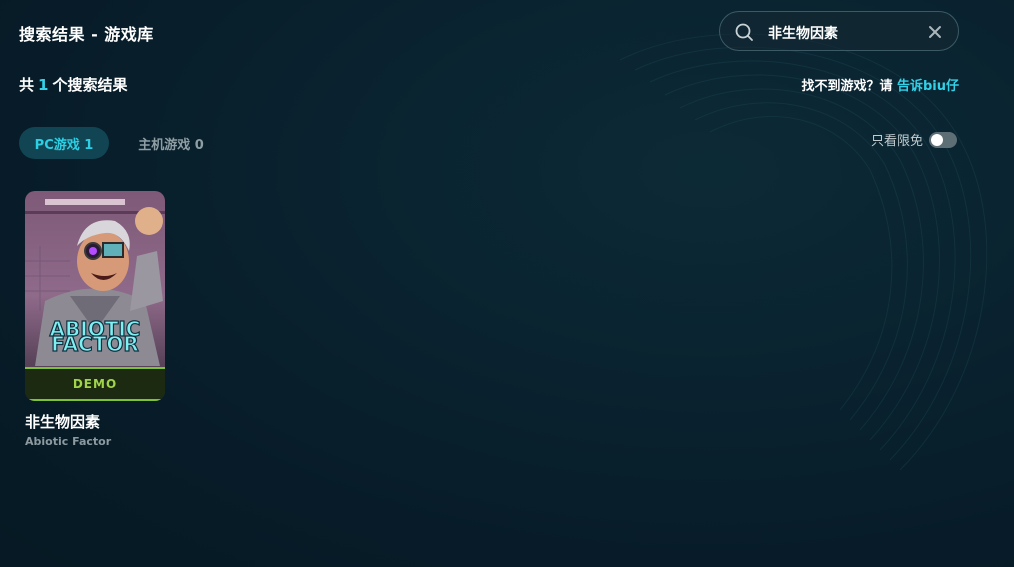 This screenshot has width=1014, height=567. Describe the element at coordinates (839, 31) in the screenshot. I see `search-box: 非生物因素` at that location.